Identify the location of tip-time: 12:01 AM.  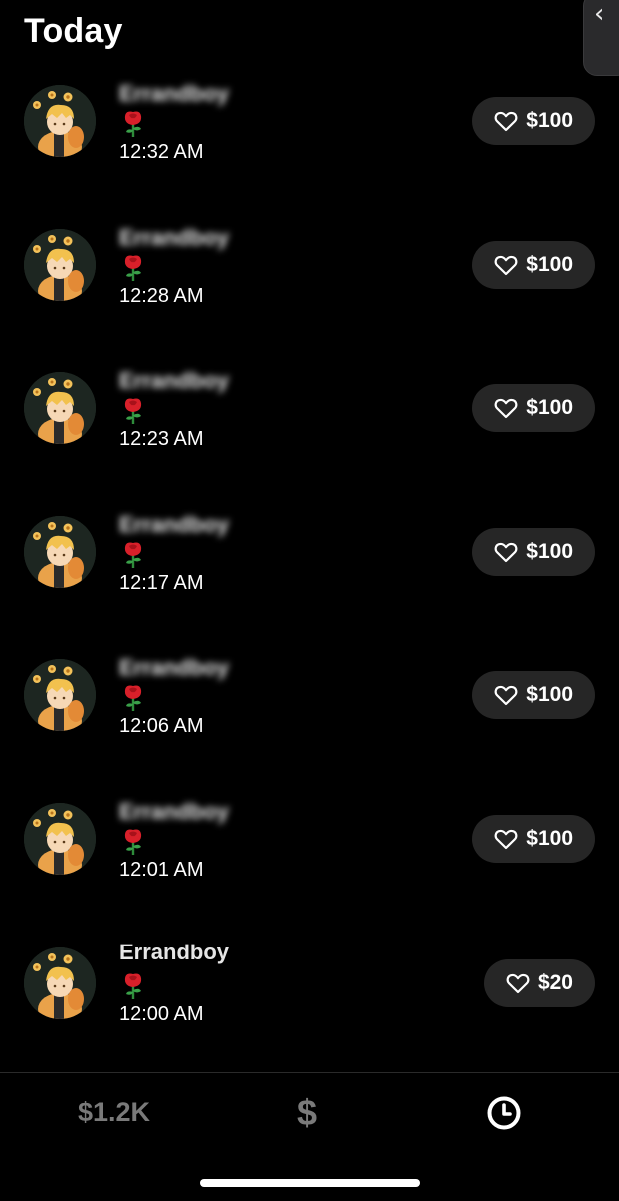
(161, 869).